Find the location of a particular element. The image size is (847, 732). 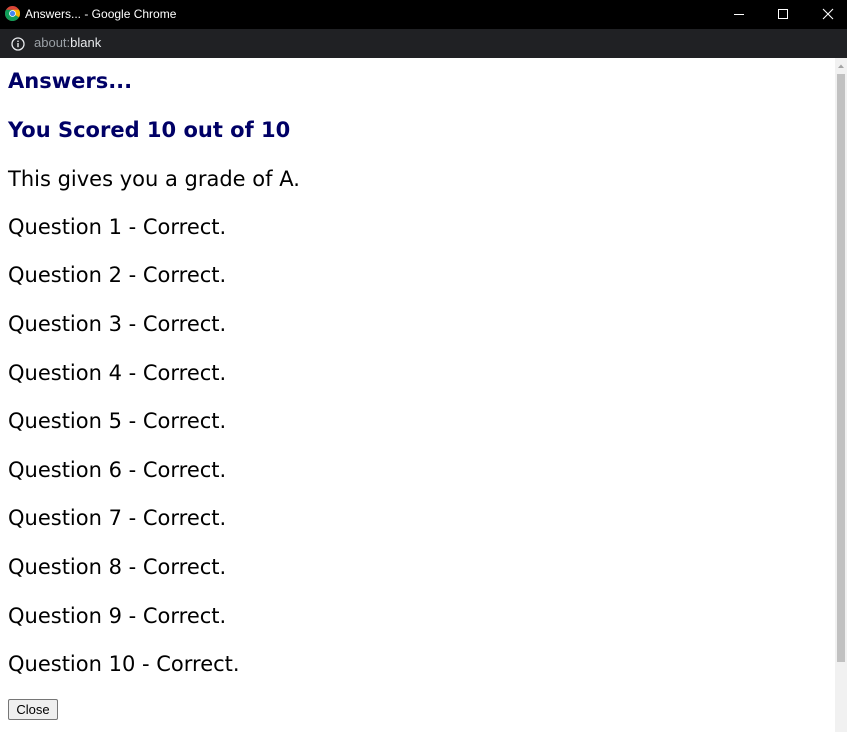

address-bar: about:blank is located at coordinates (423, 43).